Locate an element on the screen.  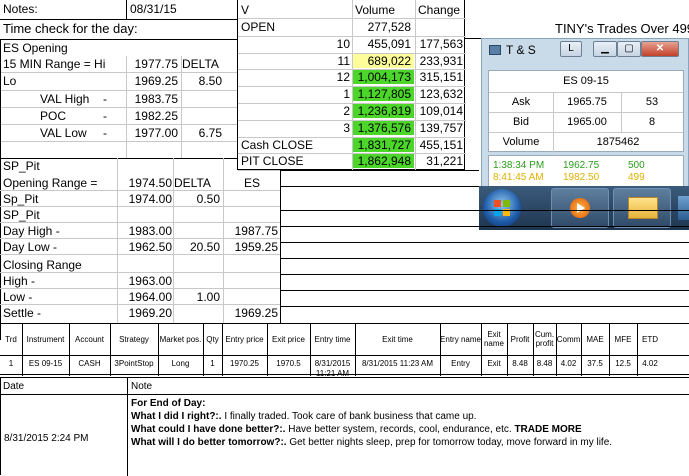
column-header: ETD is located at coordinates (650, 339).